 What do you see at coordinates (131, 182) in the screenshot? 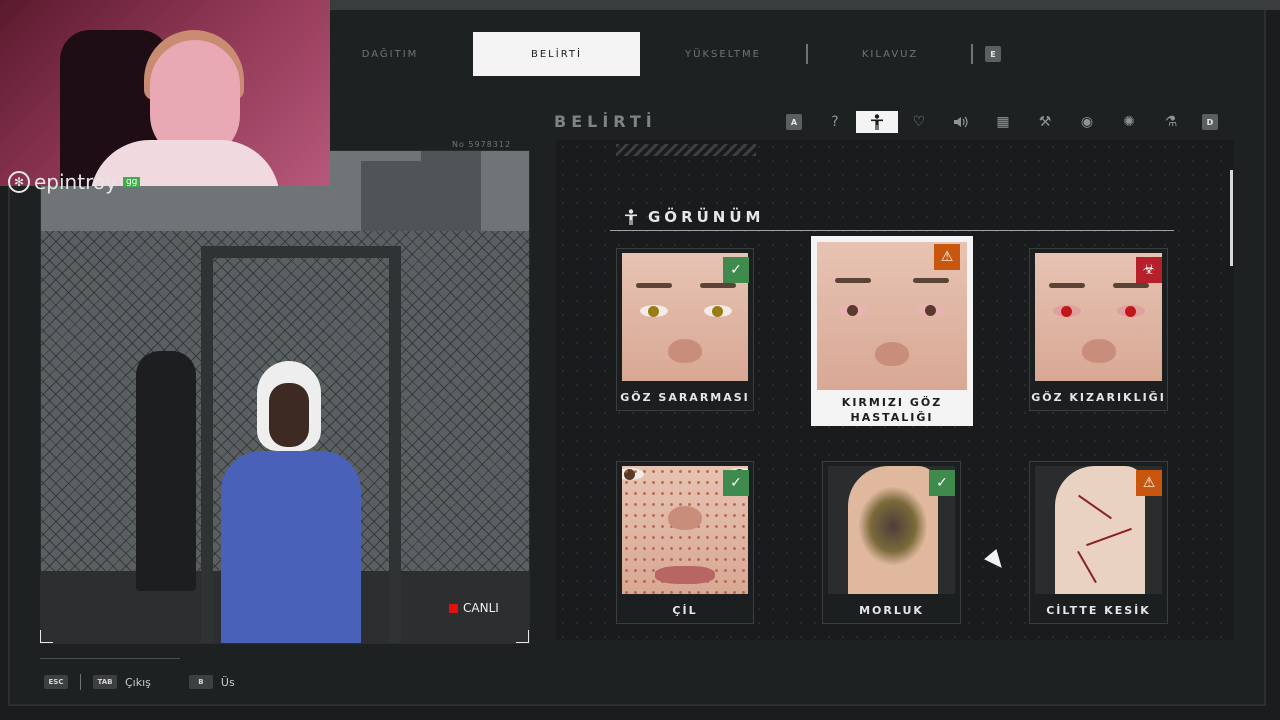
I see `brand-badge: gg` at bounding box center [131, 182].